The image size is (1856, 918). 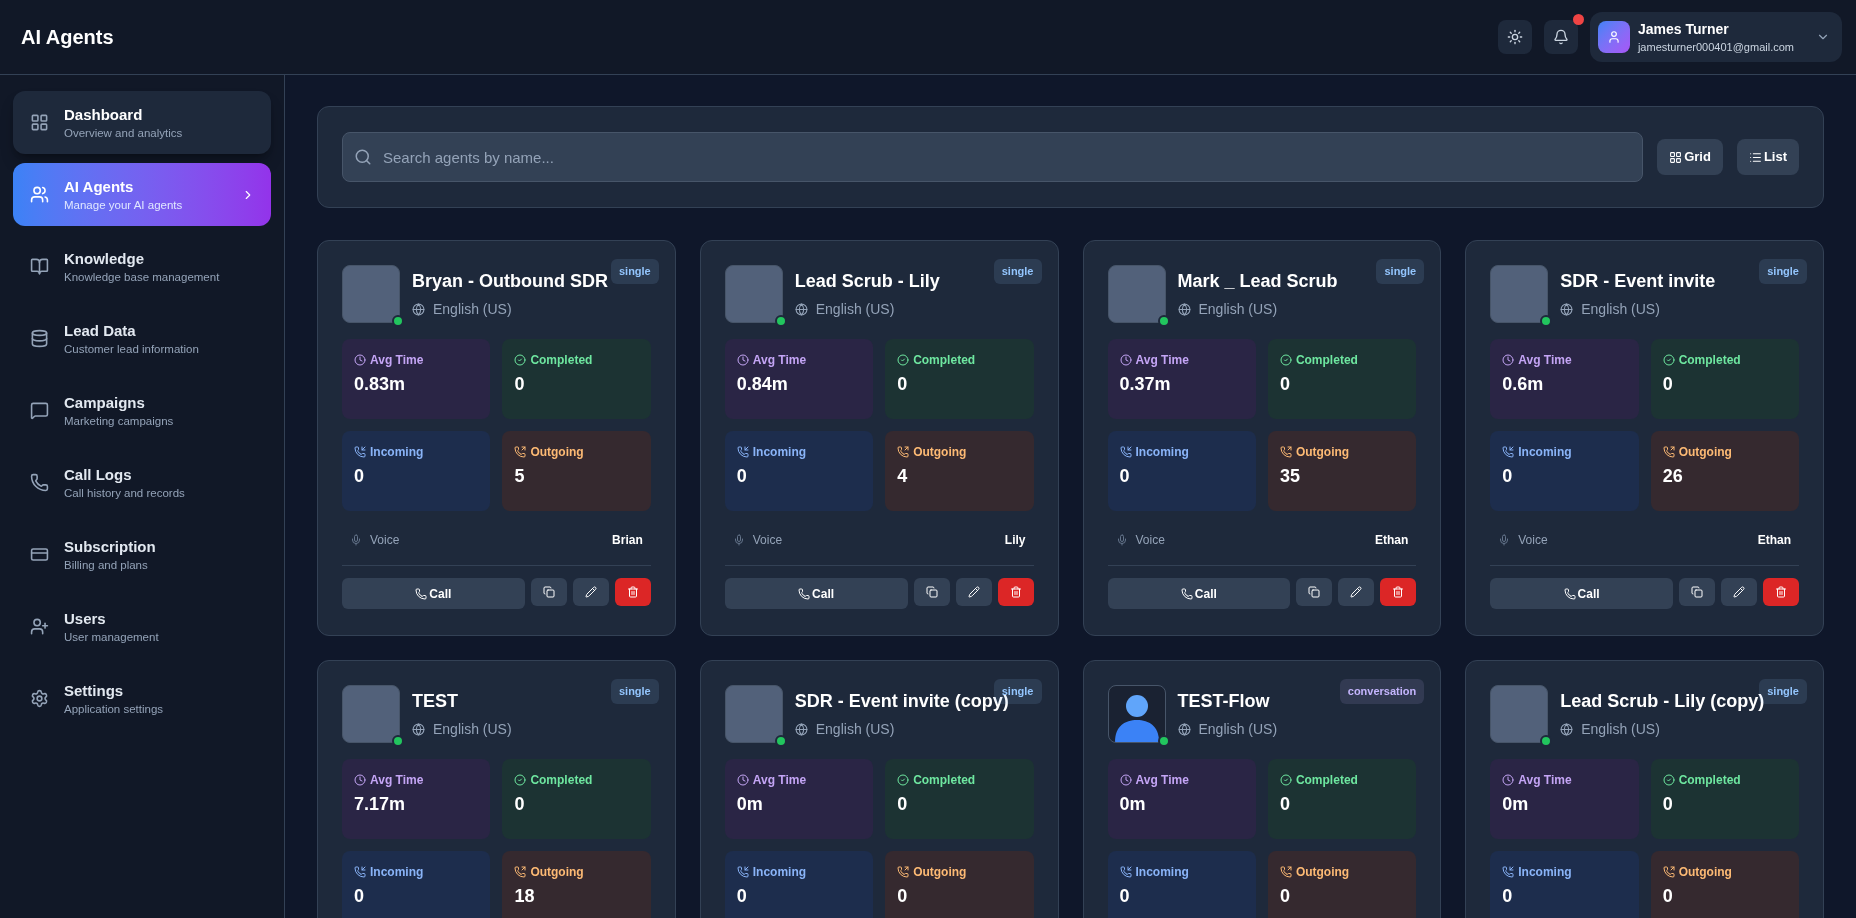 I want to click on view-toggle-button: List, so click(x=1767, y=157).